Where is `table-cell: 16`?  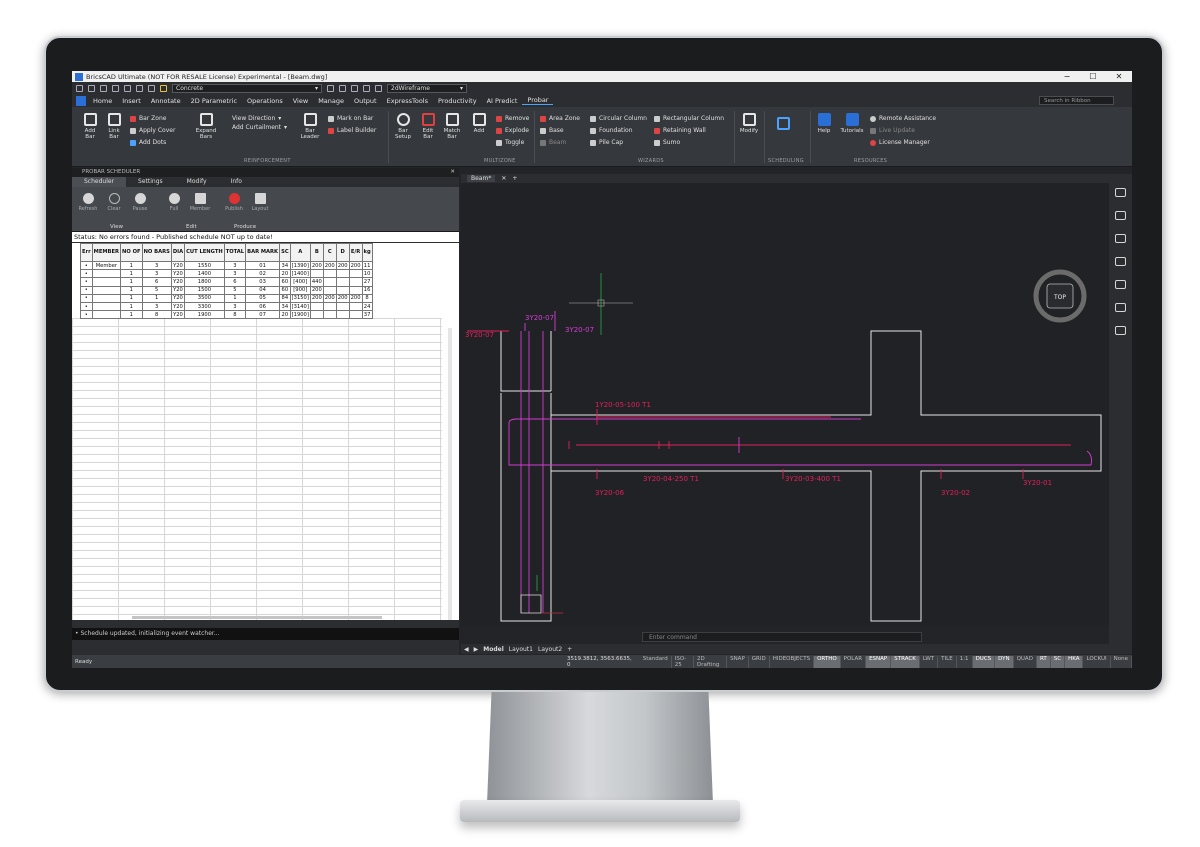
table-cell: 16 is located at coordinates (367, 290).